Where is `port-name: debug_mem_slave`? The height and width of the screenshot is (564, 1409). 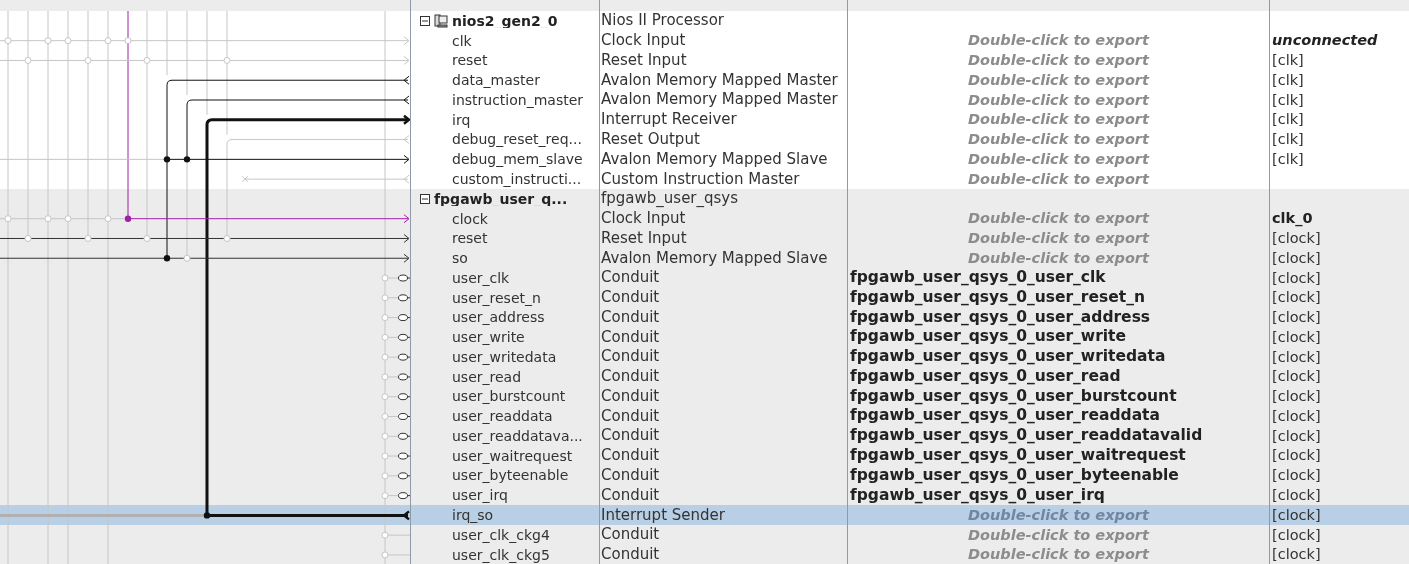 port-name: debug_mem_slave is located at coordinates (517, 159).